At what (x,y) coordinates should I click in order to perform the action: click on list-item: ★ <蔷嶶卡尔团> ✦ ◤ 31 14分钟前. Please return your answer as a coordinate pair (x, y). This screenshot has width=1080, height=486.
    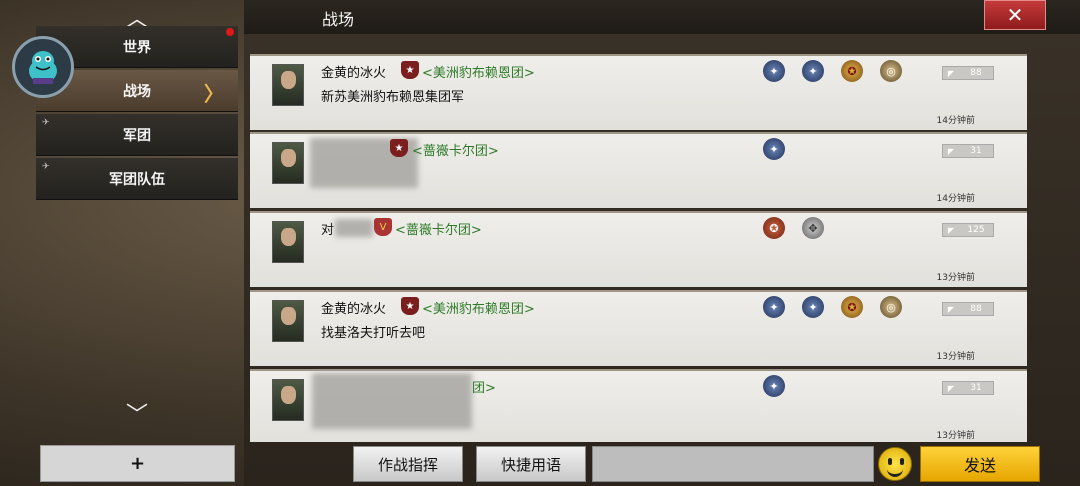
    Looking at the image, I should click on (638, 170).